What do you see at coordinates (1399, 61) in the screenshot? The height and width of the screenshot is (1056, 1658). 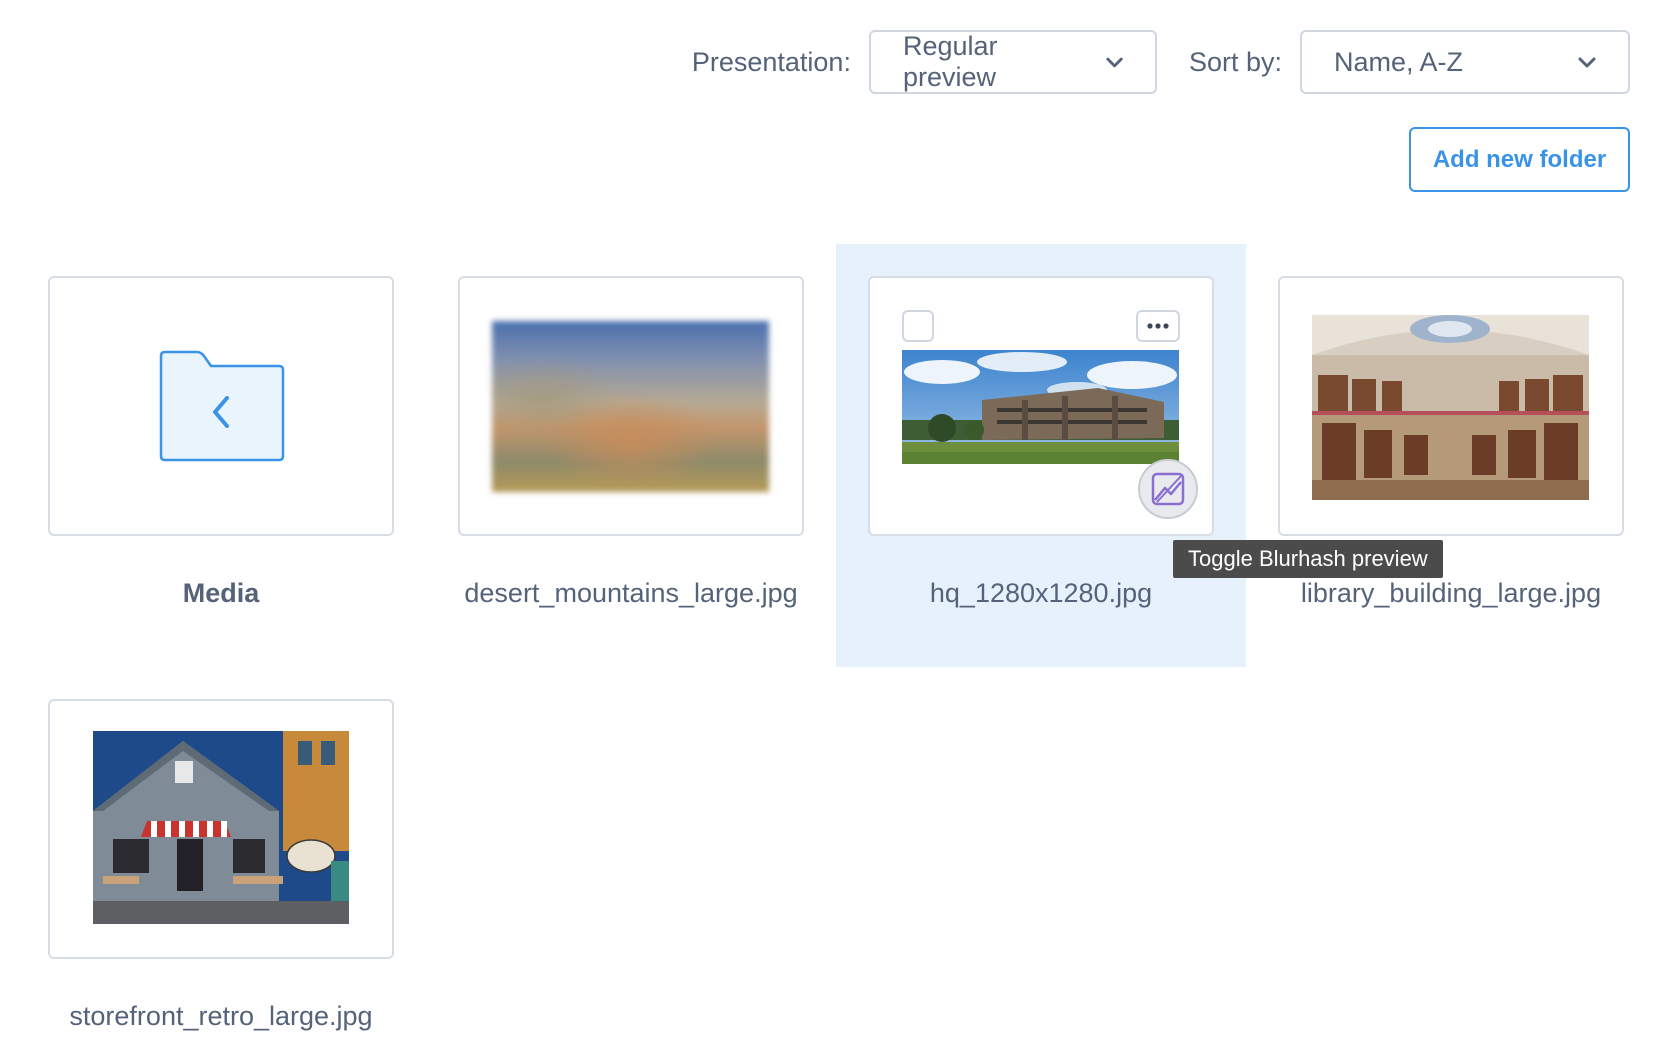 I see `sort-select-value: Name, A-Z` at bounding box center [1399, 61].